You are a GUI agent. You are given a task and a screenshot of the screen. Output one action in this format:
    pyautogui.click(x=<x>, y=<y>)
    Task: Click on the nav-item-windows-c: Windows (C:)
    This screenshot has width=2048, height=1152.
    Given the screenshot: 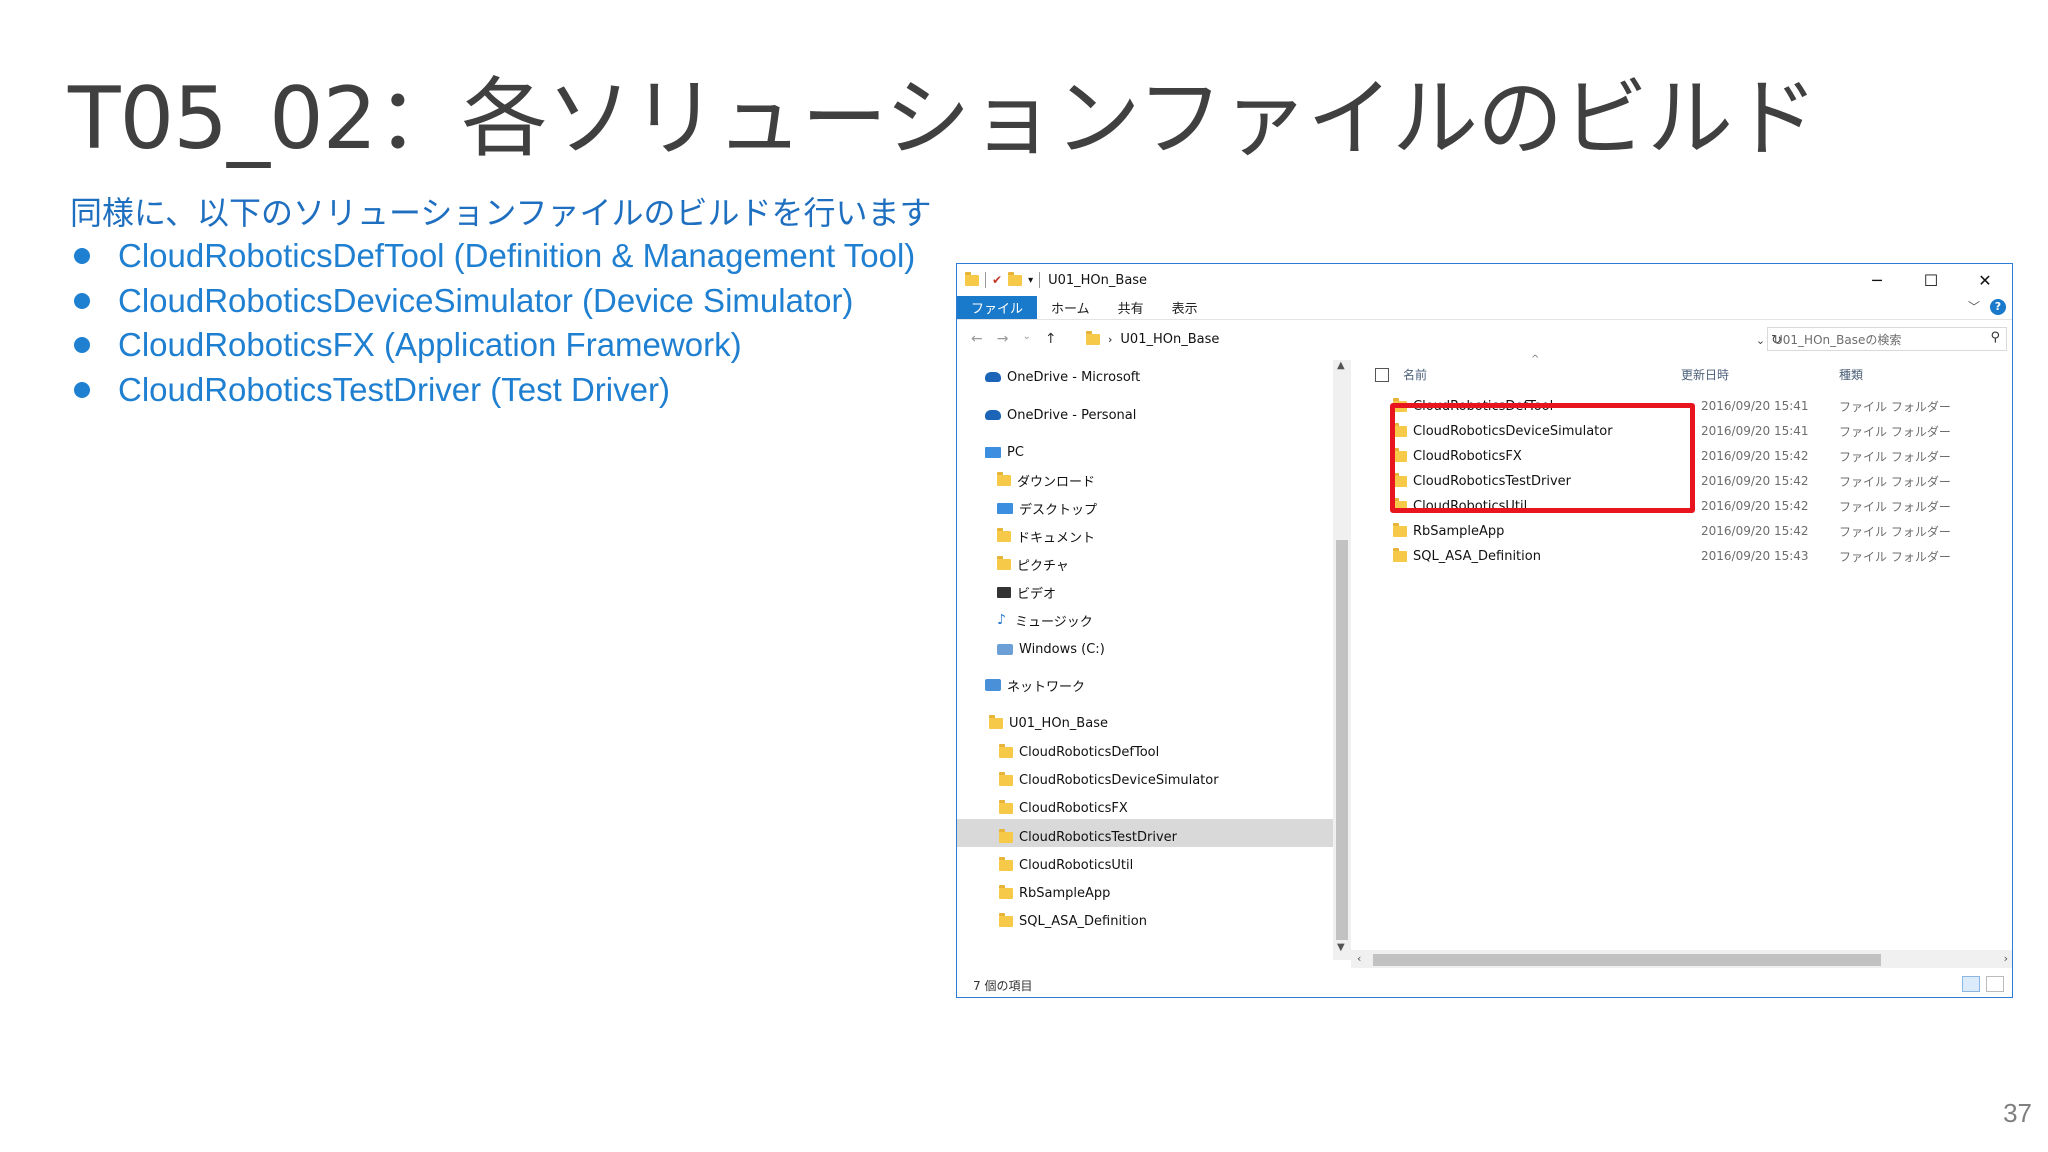 What is the action you would take?
    pyautogui.click(x=1051, y=649)
    